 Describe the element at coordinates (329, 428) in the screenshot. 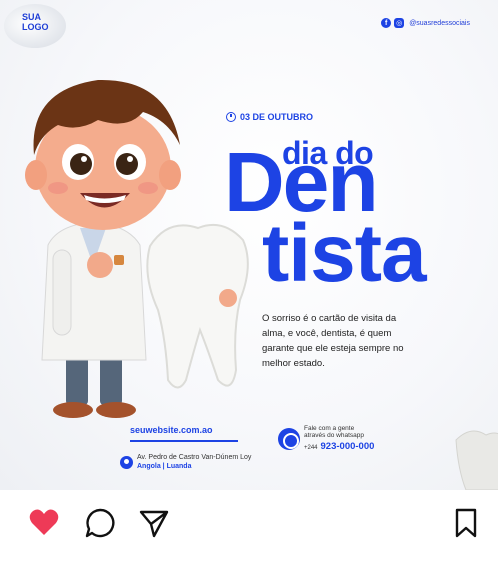

I see `whatsapp-label-1: Fale com a gente` at that location.